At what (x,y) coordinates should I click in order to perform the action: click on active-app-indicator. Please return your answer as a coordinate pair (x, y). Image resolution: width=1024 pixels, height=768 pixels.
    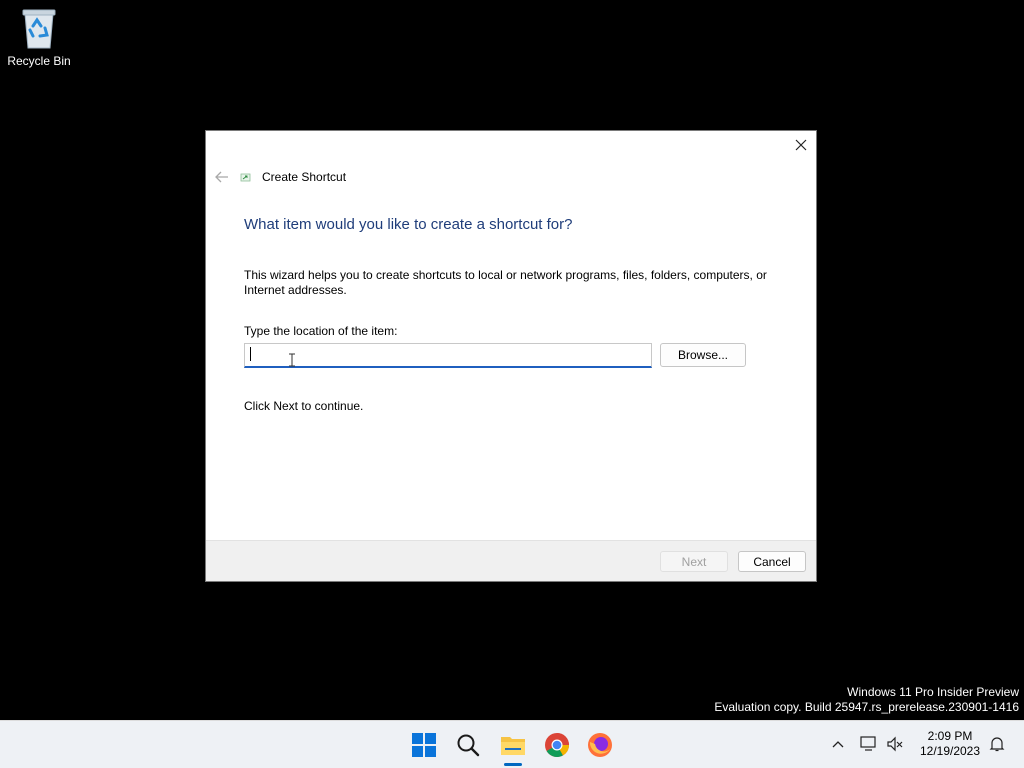
    Looking at the image, I should click on (513, 764).